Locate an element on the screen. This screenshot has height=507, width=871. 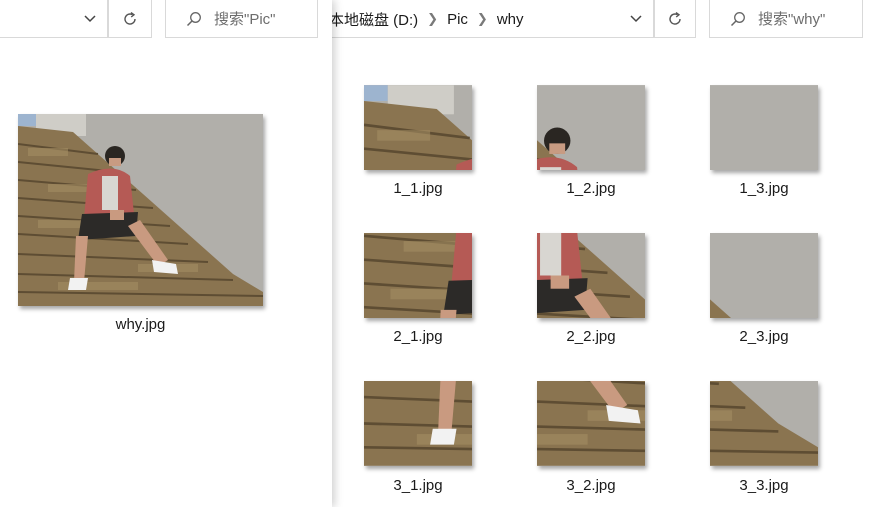
toolbar: 搜索"Pic" is located at coordinates (166, 20).